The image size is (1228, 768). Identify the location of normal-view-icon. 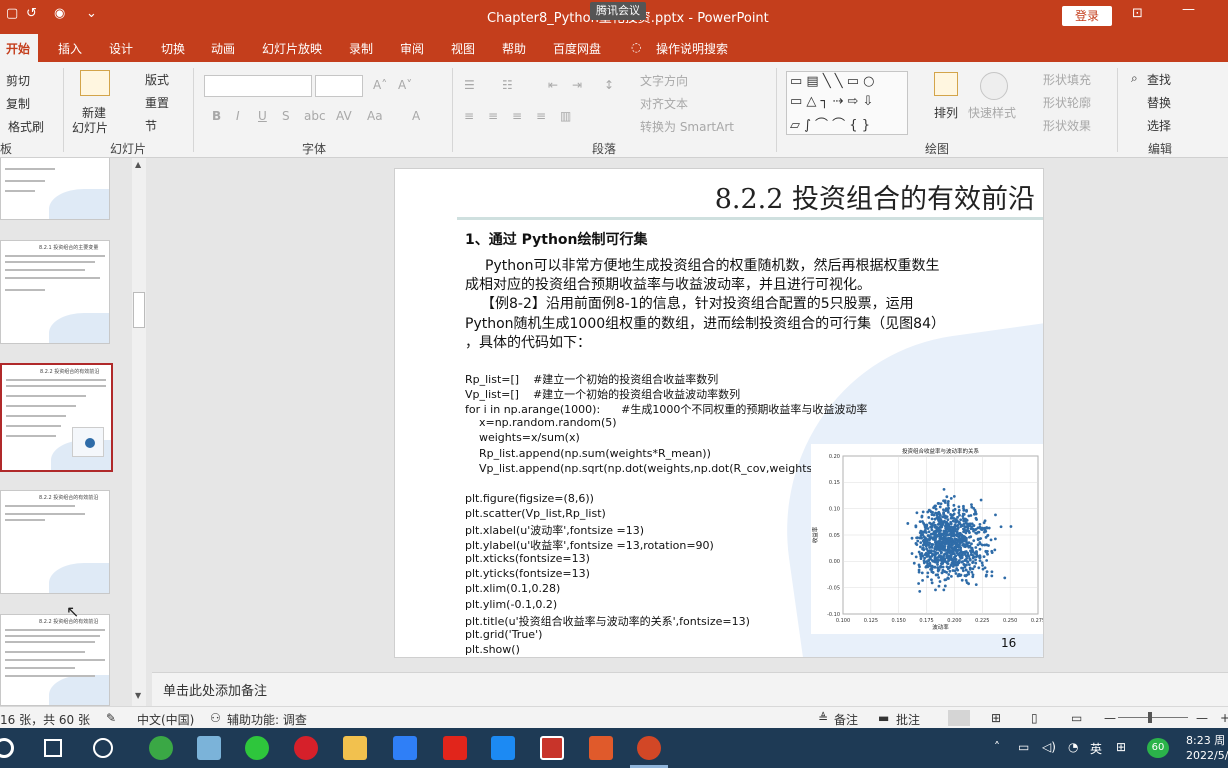
(959, 718).